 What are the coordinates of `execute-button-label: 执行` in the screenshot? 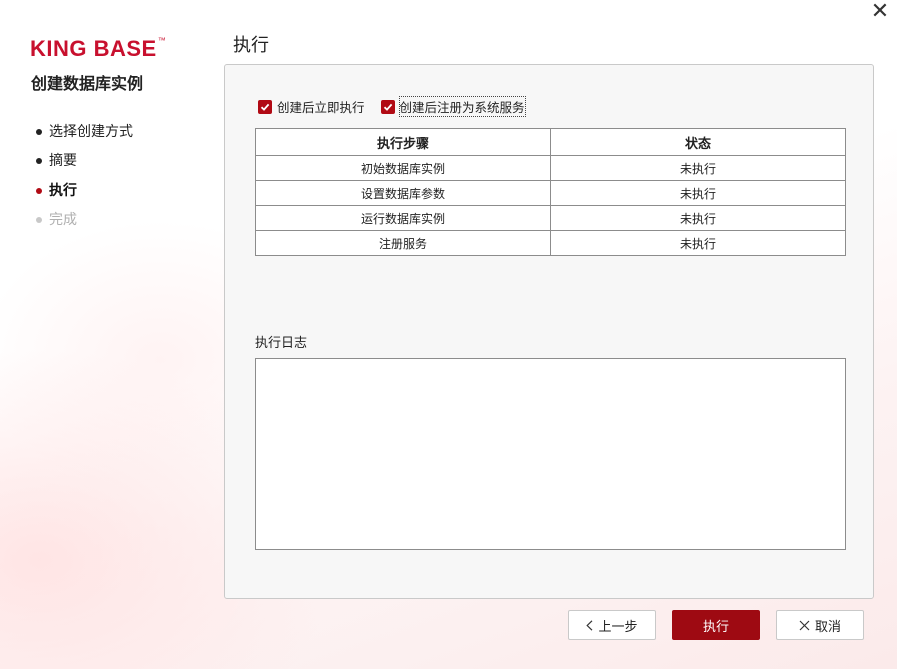 It's located at (715, 627).